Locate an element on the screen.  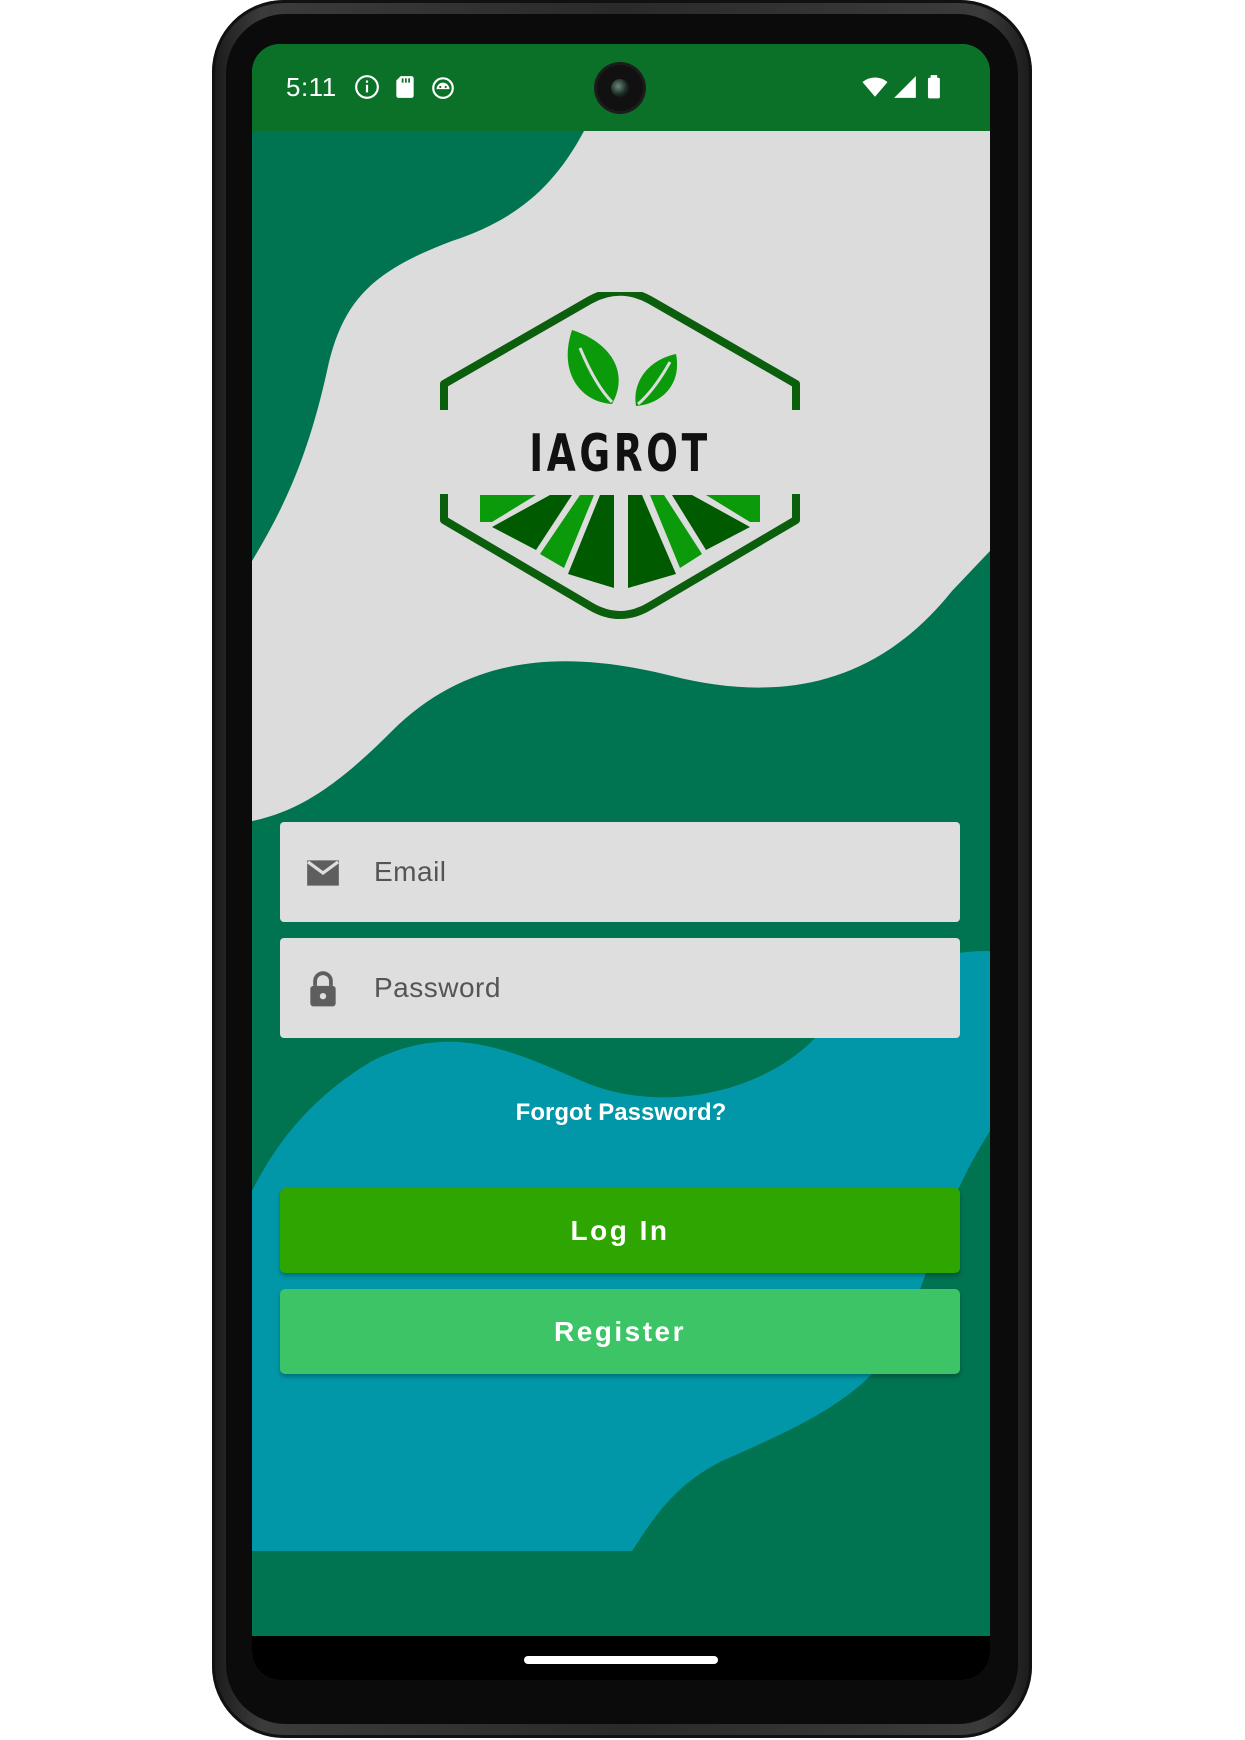
navigation-bar is located at coordinates (621, 1658).